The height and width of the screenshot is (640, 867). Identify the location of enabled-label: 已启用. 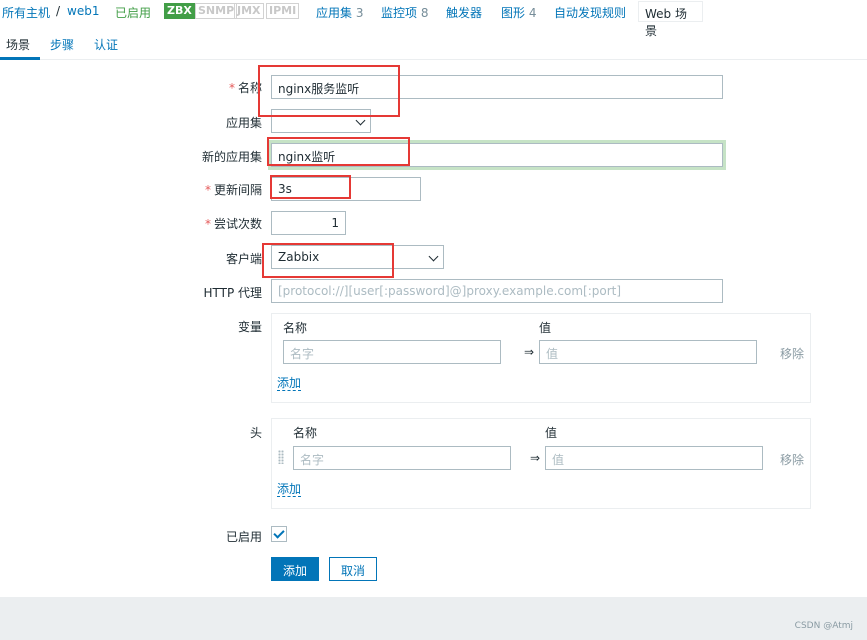
(243, 537).